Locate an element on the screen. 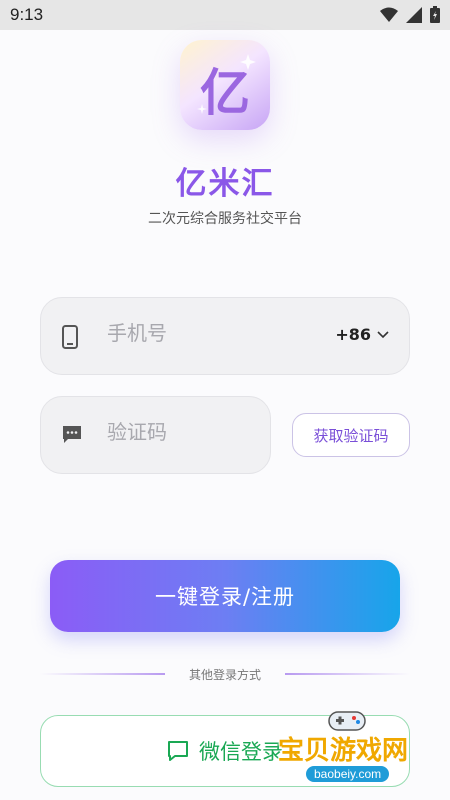 The width and height of the screenshot is (450, 800). status-icons is located at coordinates (410, 14).